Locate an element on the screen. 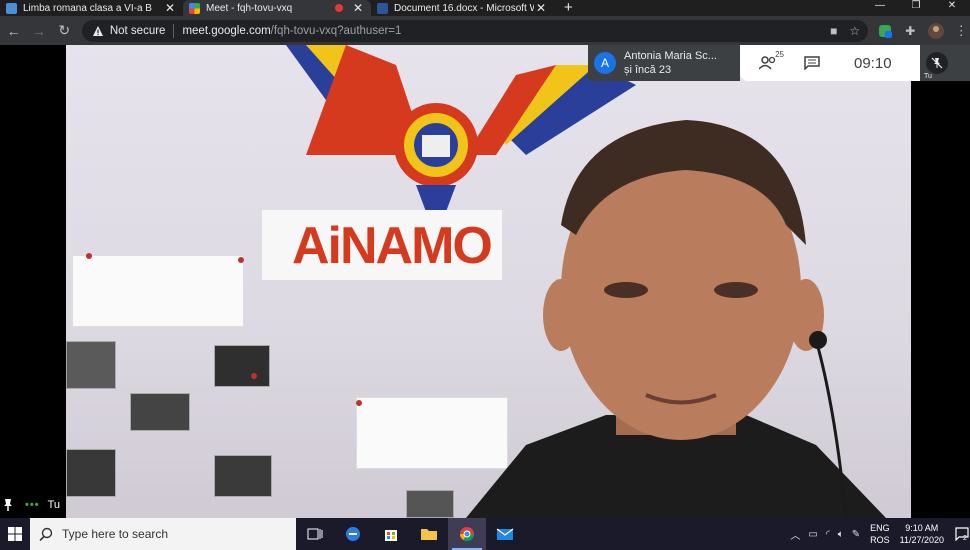  battery-icon: ▭ is located at coordinates (812, 534).